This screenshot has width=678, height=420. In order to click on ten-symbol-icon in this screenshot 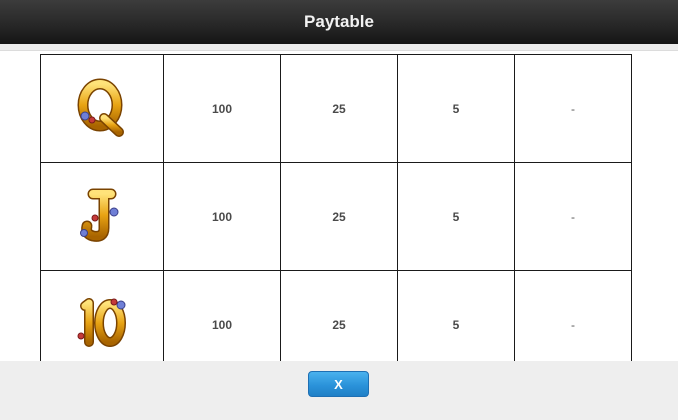, I will do `click(101, 322)`.